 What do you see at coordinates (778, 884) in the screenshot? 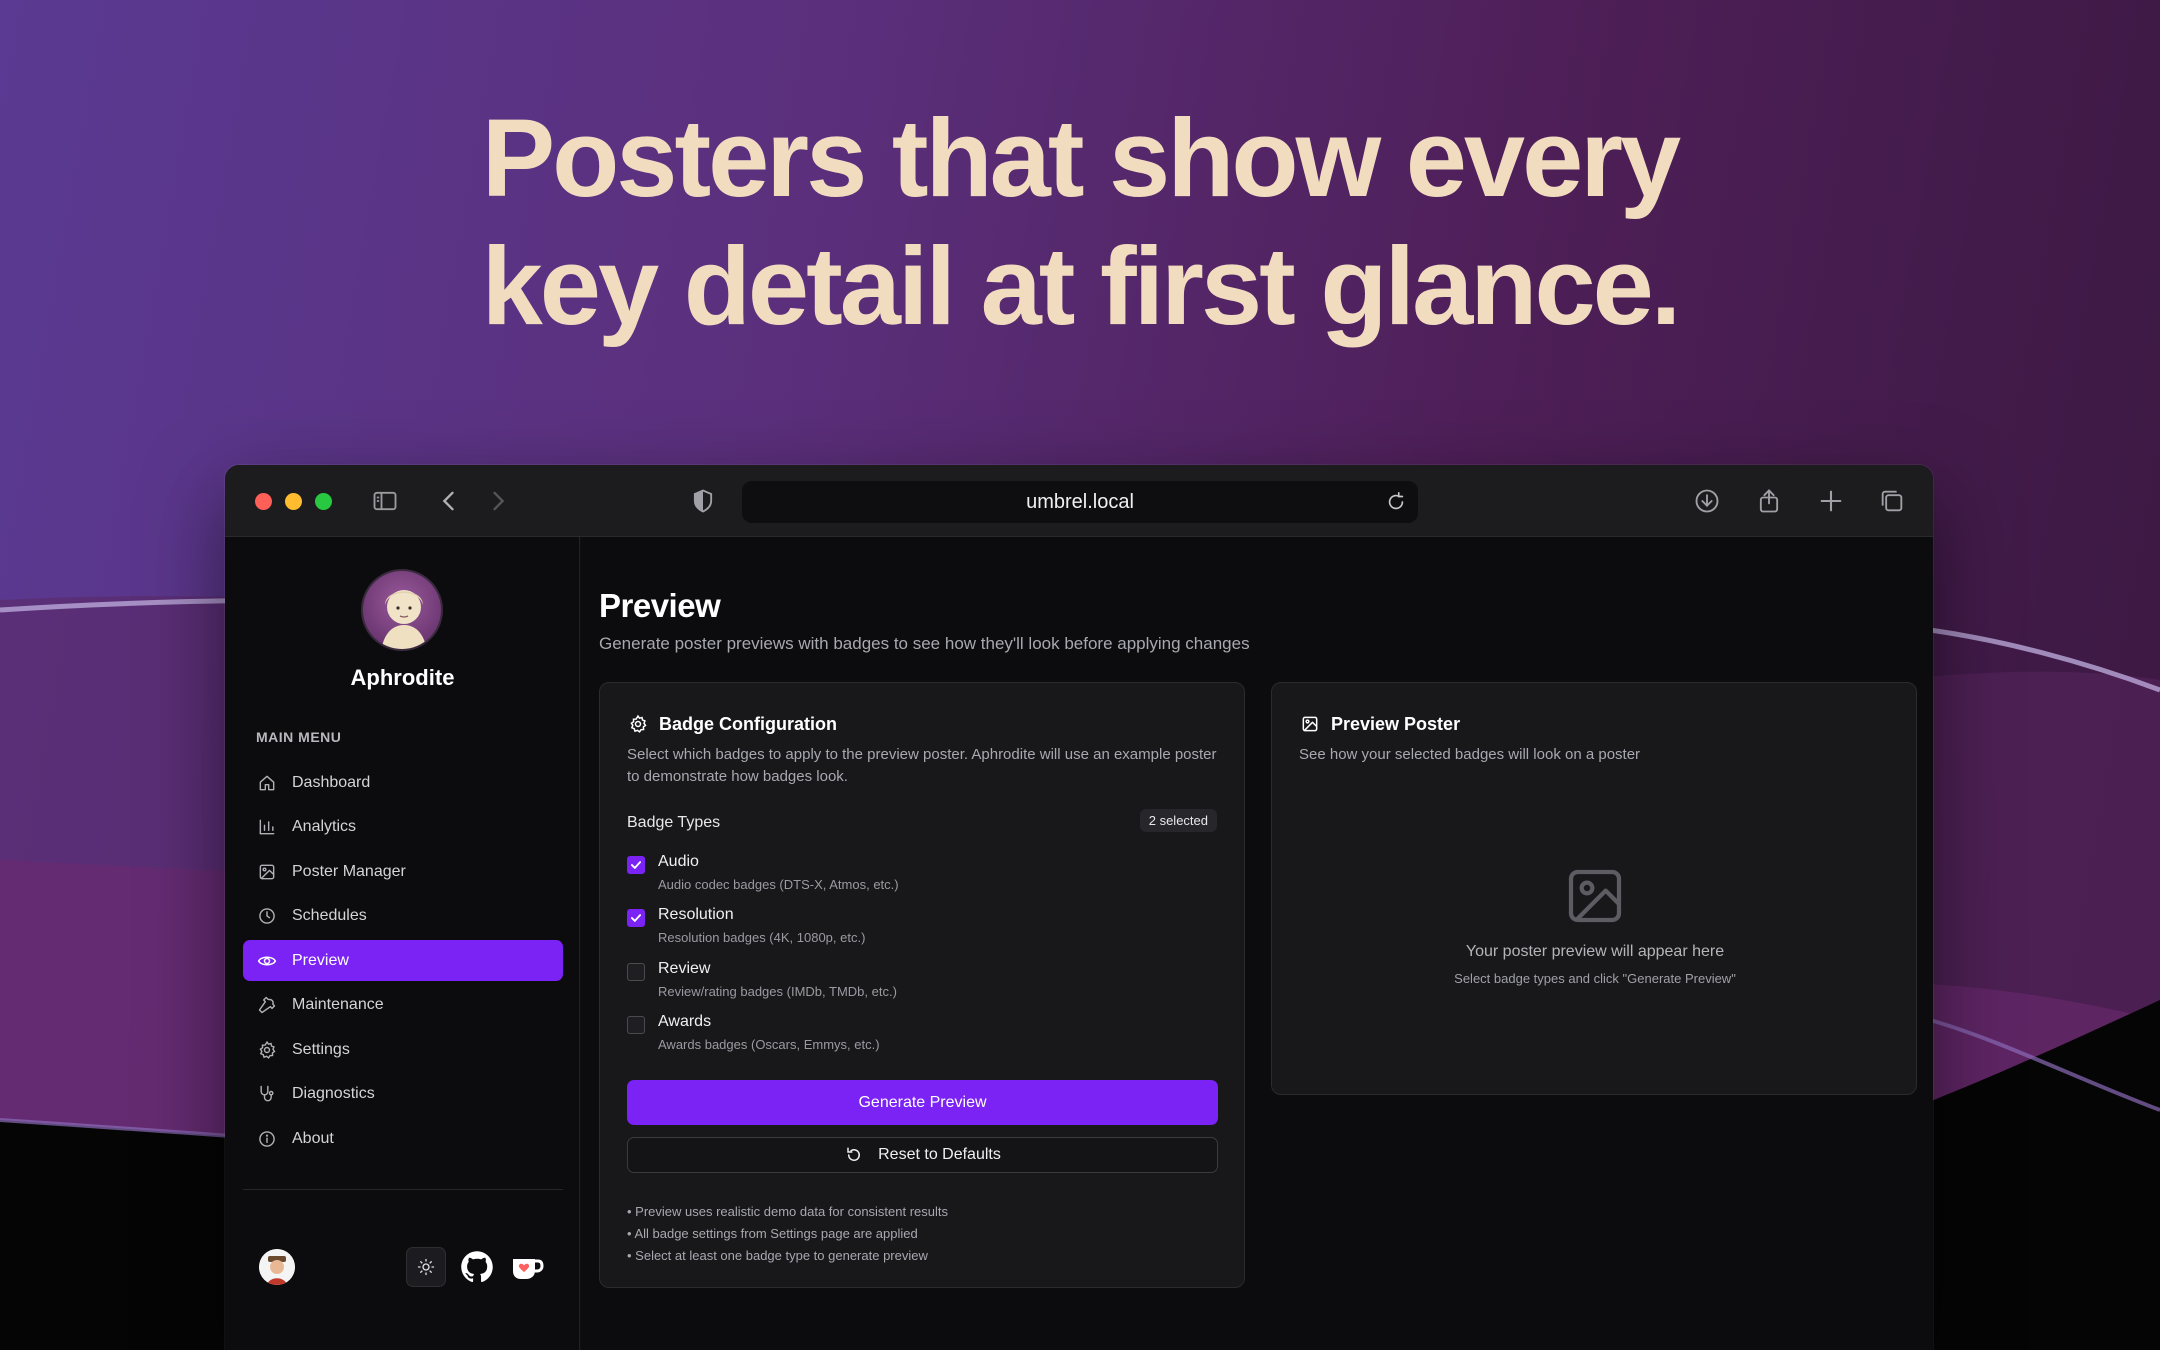
I see `audio-hint: Audio codec badges (DTS-X, Atmos, etc.)` at bounding box center [778, 884].